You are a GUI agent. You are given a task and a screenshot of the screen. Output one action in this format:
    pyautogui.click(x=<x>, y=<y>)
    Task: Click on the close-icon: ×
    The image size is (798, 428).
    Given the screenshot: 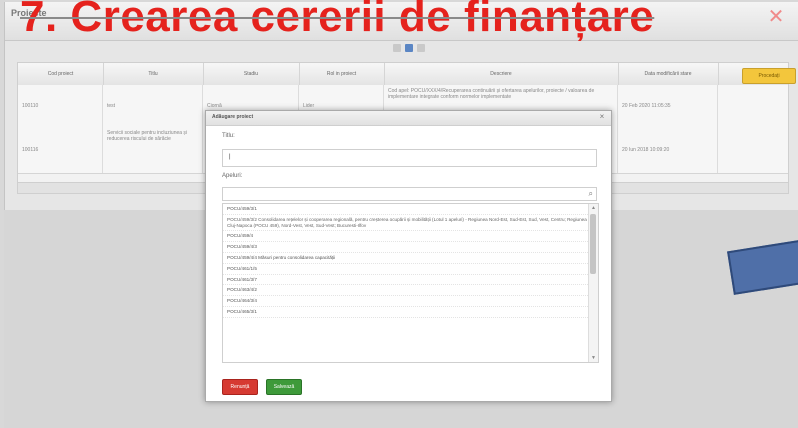 What is the action you would take?
    pyautogui.click(x=602, y=117)
    